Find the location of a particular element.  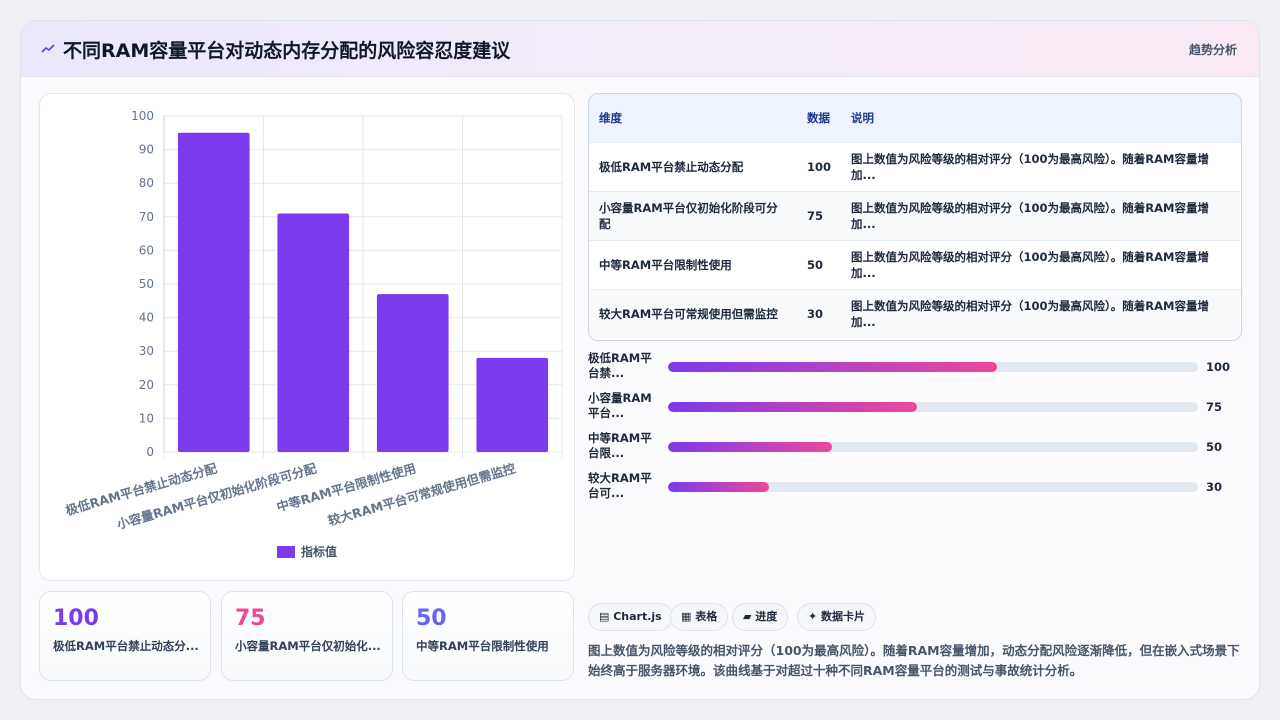

table-header-row: 维度 数据 说明 is located at coordinates (915, 118).